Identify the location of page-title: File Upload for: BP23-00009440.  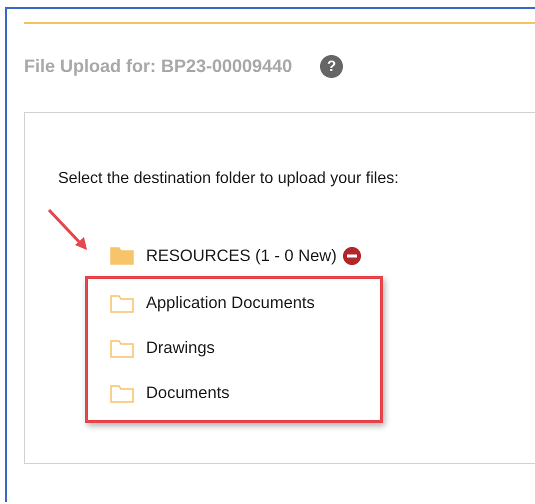
(158, 66).